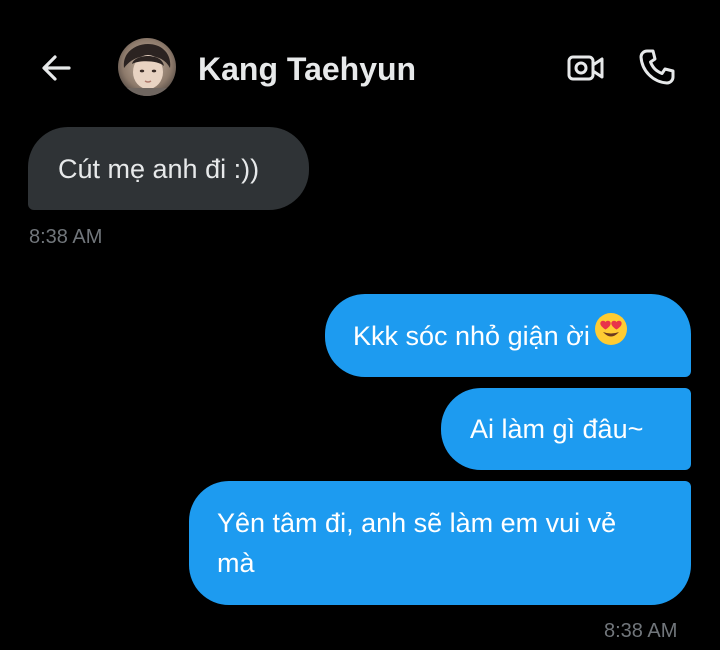 Image resolution: width=720 pixels, height=650 pixels. I want to click on back-button, so click(56, 68).